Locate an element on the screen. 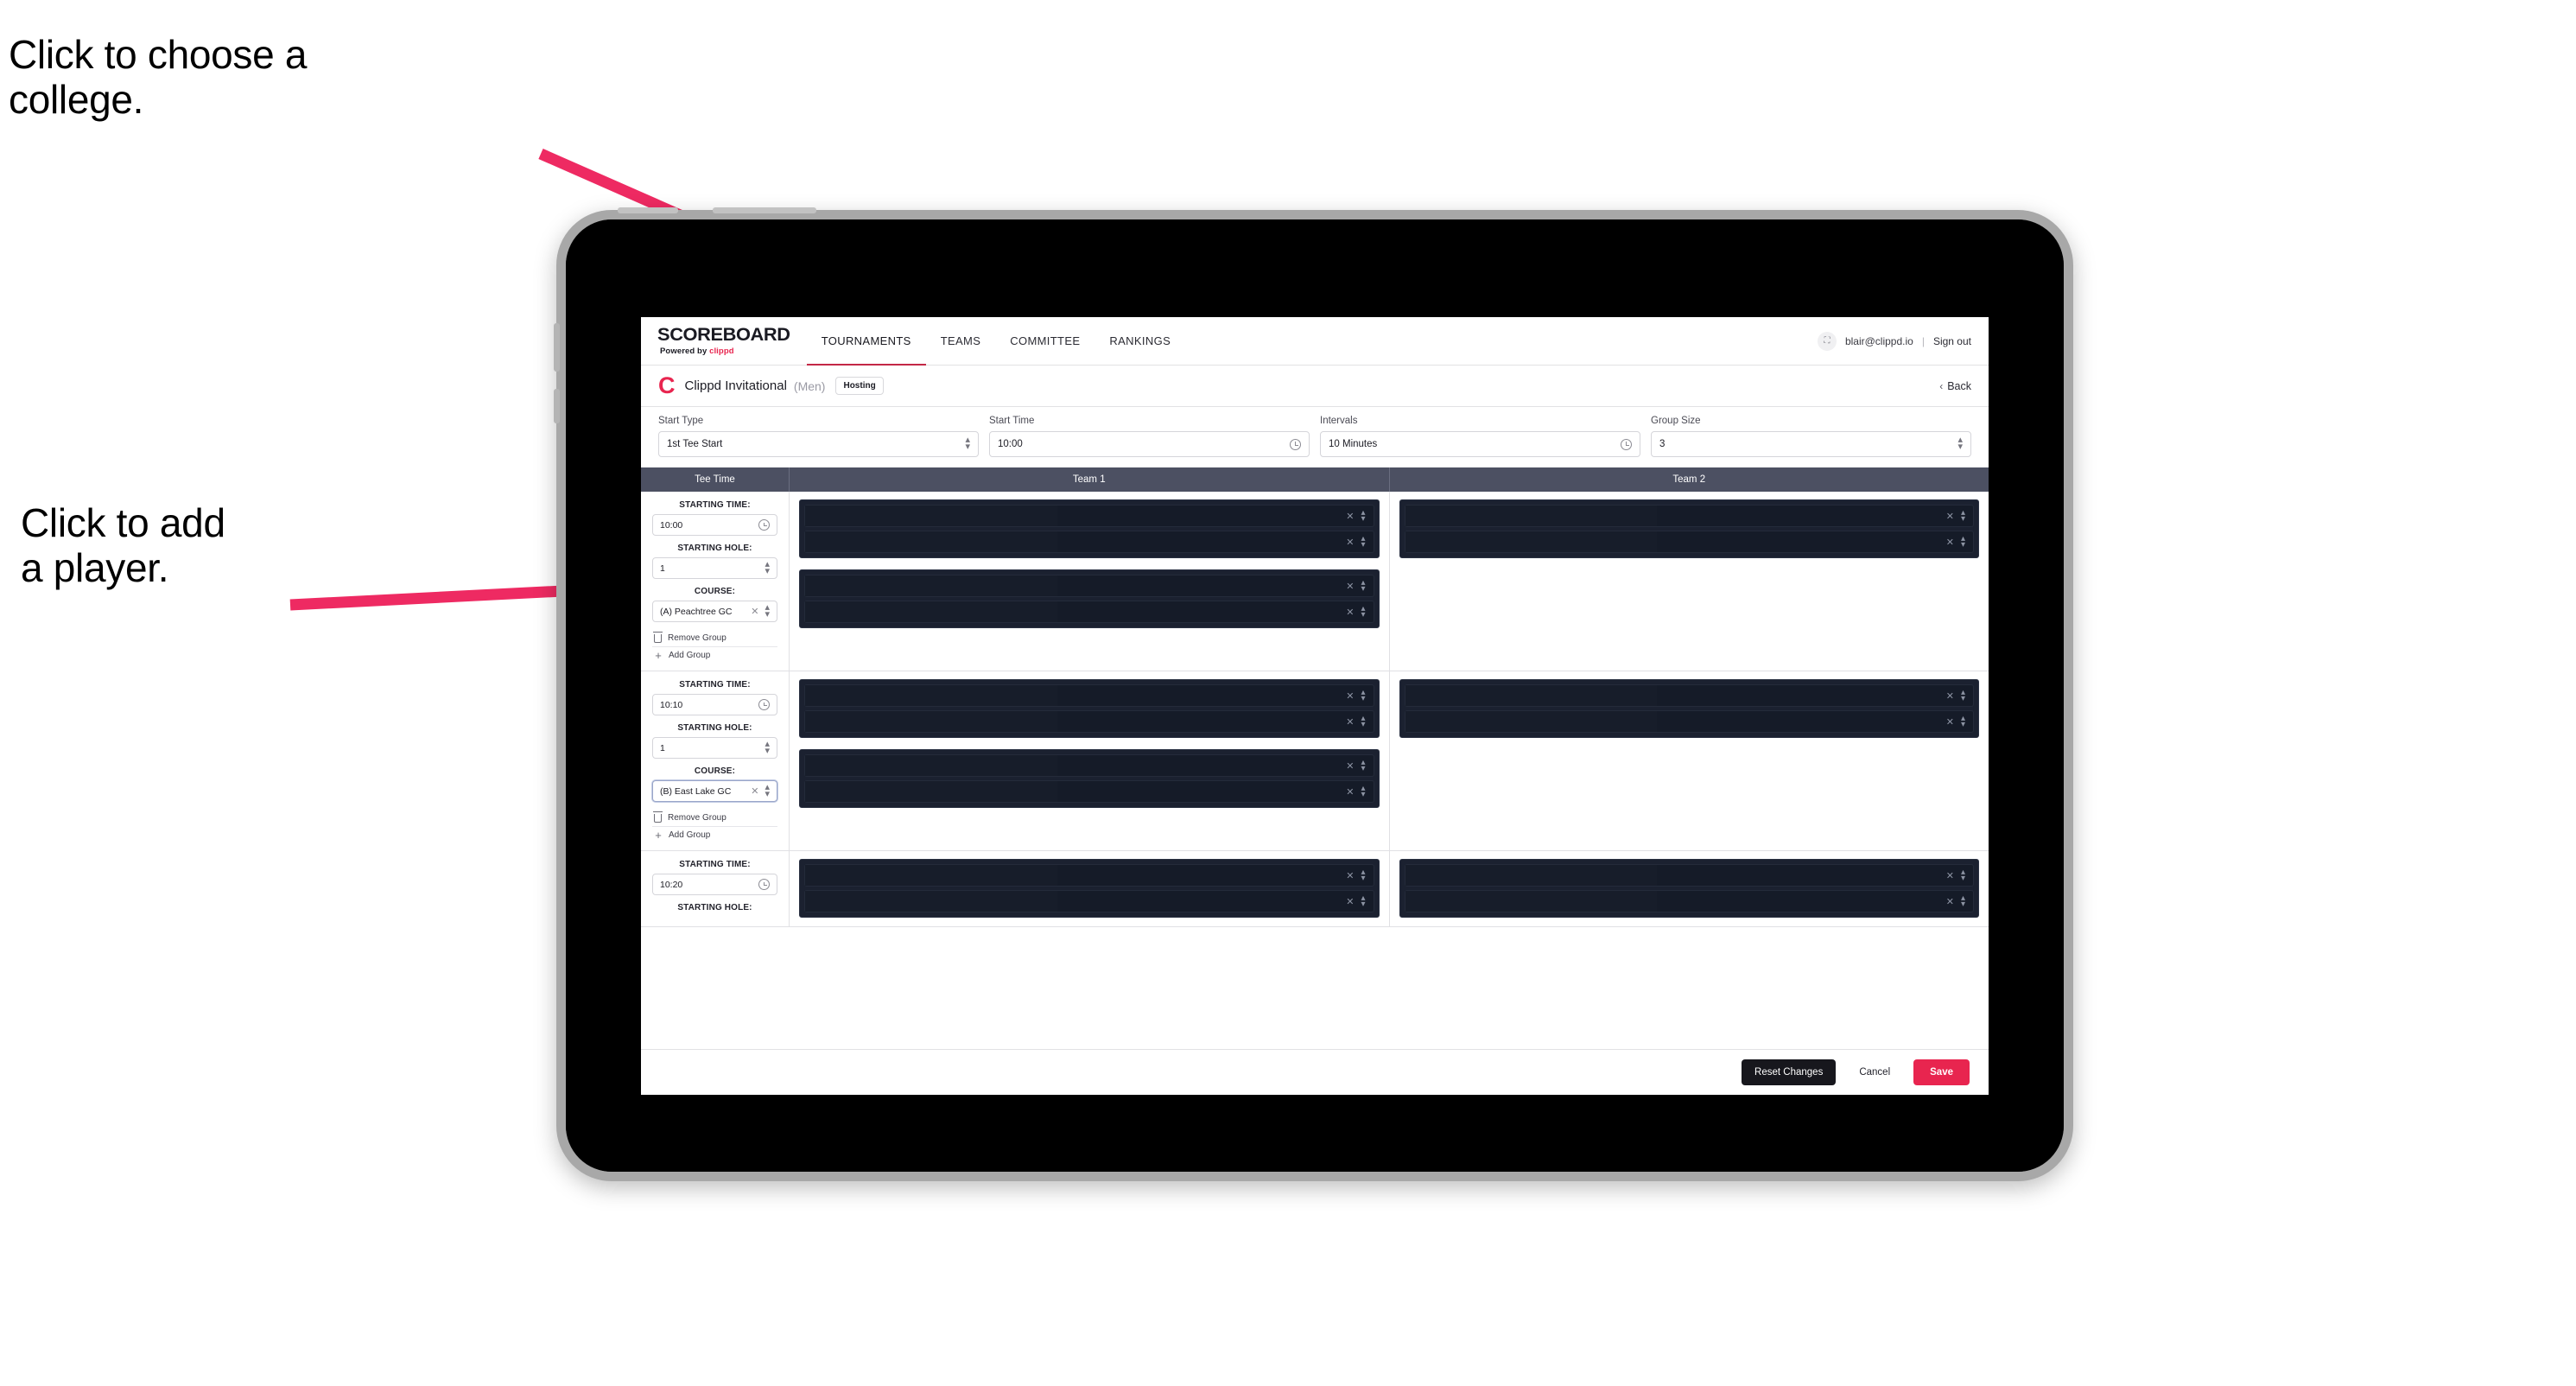  course-select: (A) Peachtree GC ✕ ▴ ▾ is located at coordinates (714, 611).